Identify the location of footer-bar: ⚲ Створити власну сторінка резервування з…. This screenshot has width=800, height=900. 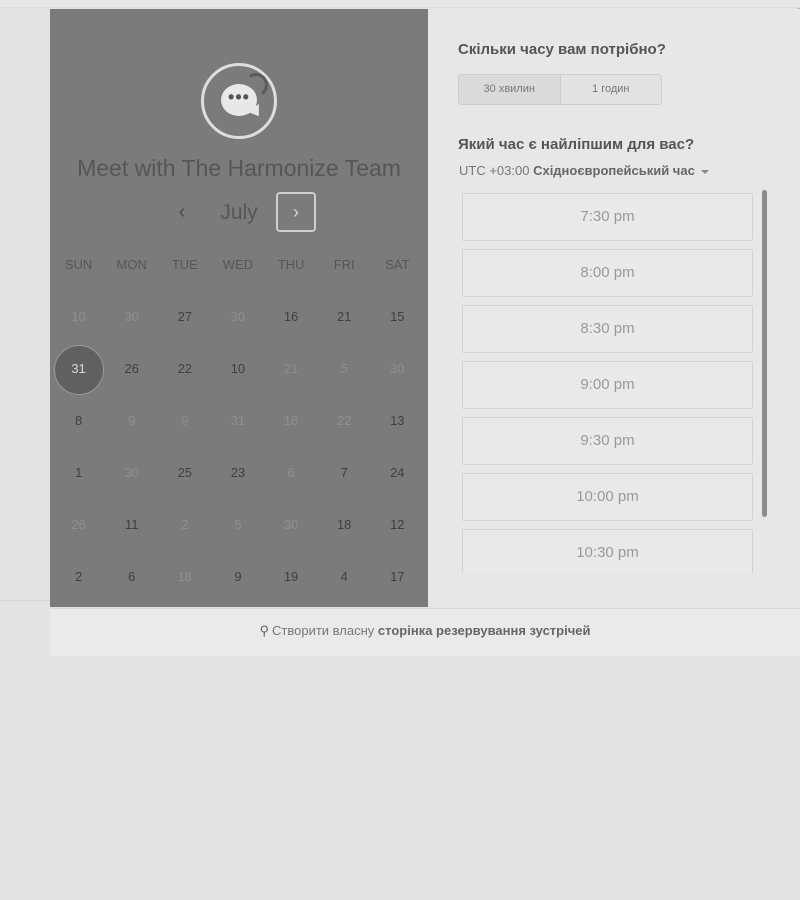
(425, 632).